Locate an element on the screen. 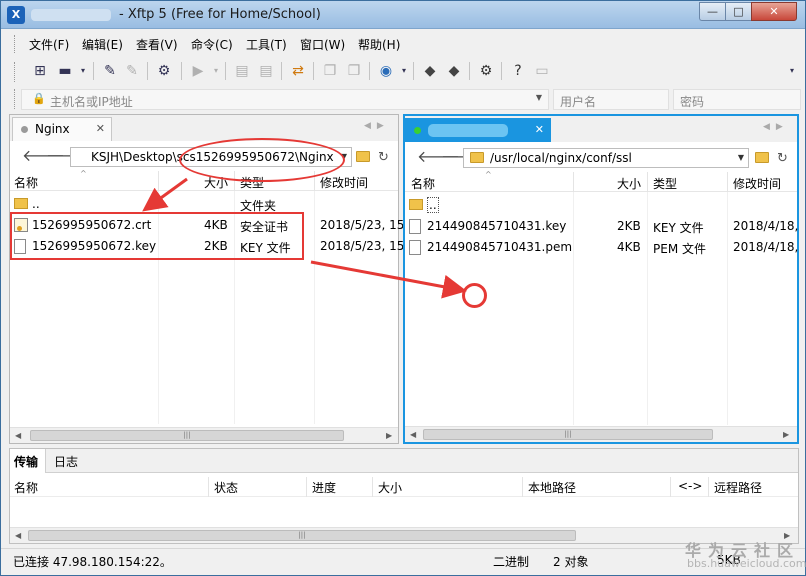 This screenshot has width=806, height=576. watermark-url: bbs.huaweicloud.com is located at coordinates (746, 563).